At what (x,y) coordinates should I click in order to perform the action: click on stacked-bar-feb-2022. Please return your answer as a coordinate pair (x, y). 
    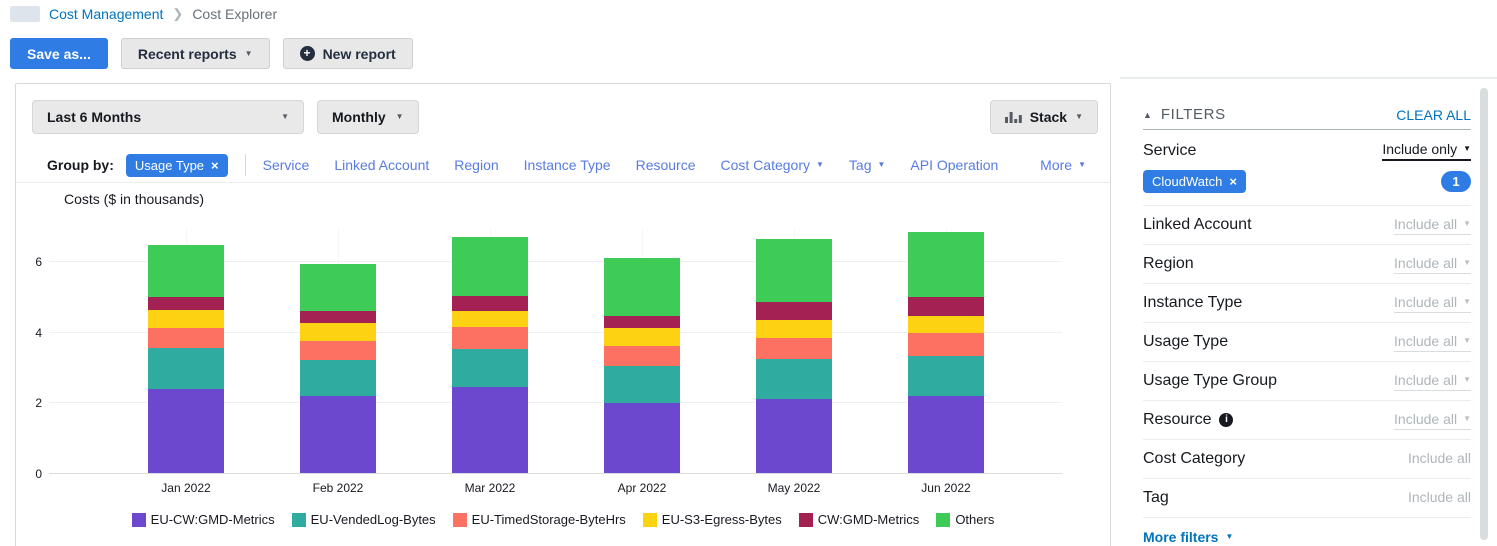
    Looking at the image, I should click on (338, 368).